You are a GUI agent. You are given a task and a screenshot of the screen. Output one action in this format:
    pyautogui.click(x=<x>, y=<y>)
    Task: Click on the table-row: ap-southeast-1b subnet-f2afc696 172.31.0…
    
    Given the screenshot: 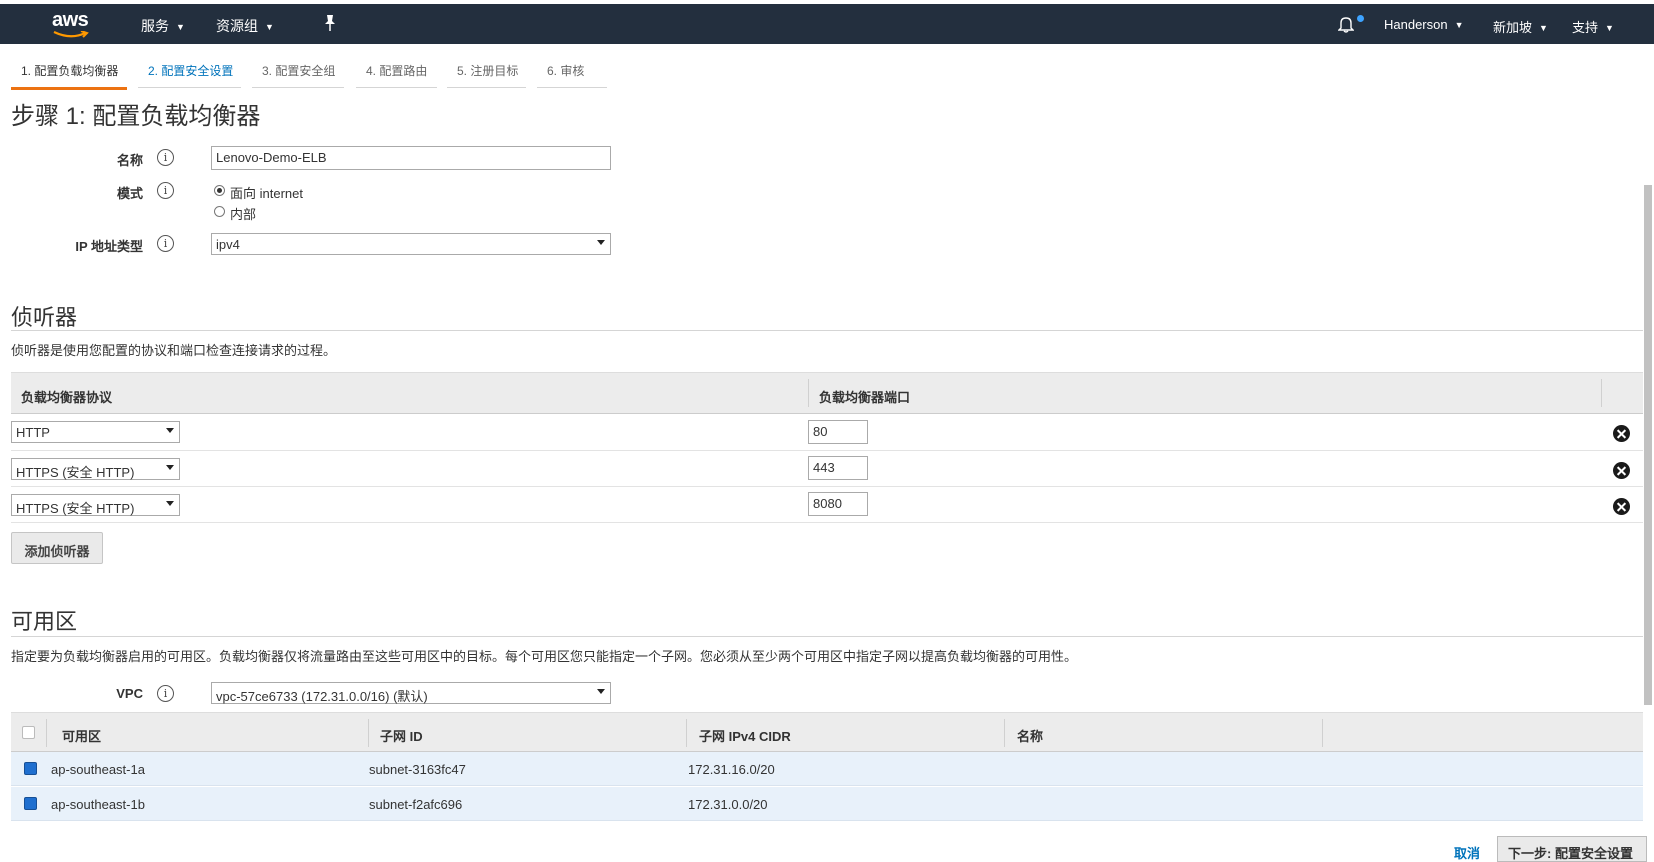 What is the action you would take?
    pyautogui.click(x=827, y=804)
    